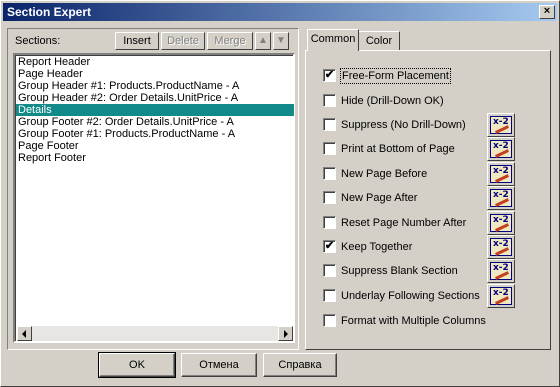  What do you see at coordinates (399, 271) in the screenshot?
I see `option-label: Suppress Blank Section` at bounding box center [399, 271].